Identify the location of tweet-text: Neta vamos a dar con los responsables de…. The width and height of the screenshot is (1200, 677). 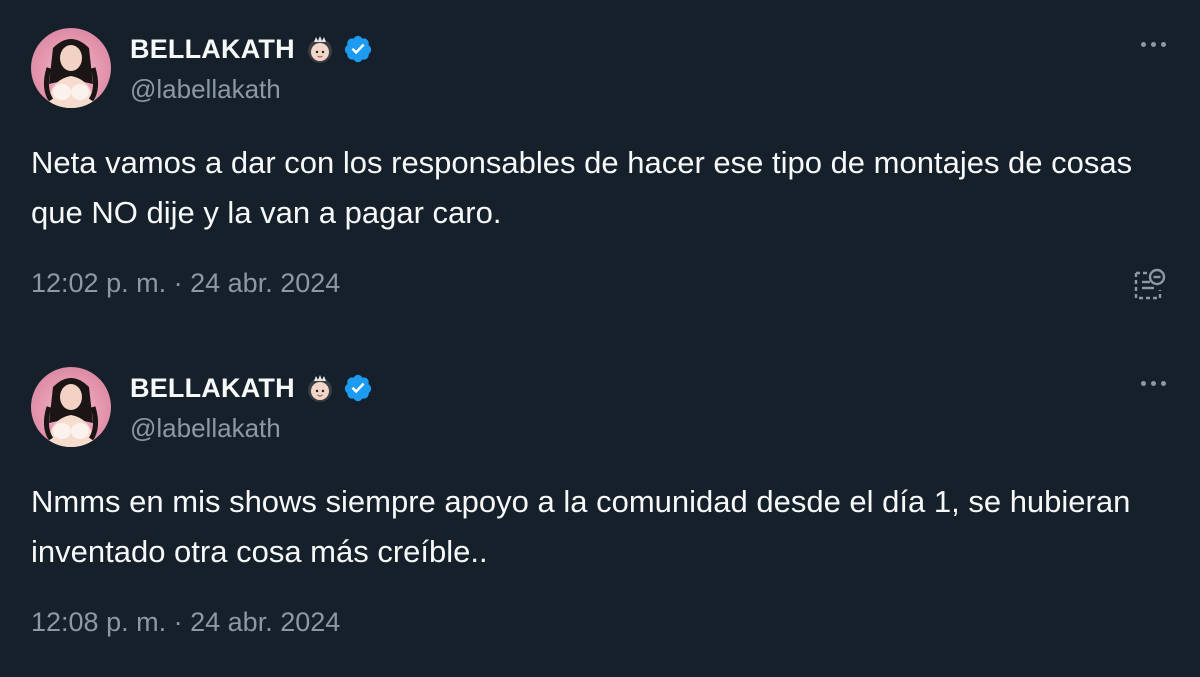
(582, 187).